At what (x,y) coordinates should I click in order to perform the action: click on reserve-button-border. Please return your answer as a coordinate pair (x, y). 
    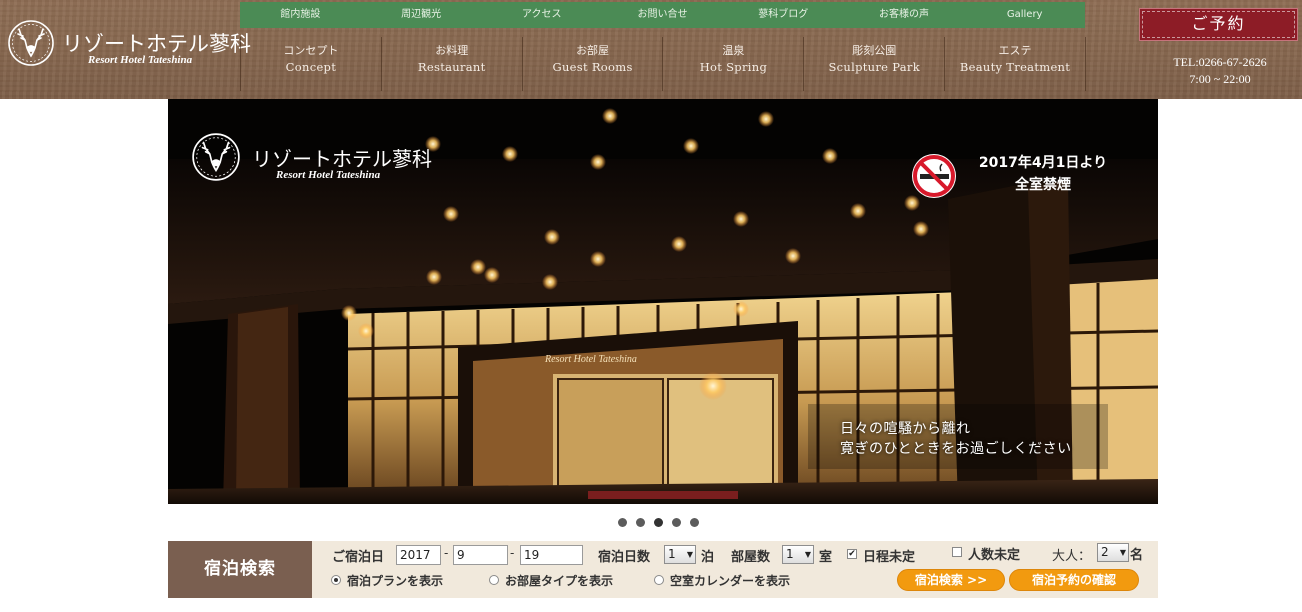
    Looking at the image, I should click on (1218, 24).